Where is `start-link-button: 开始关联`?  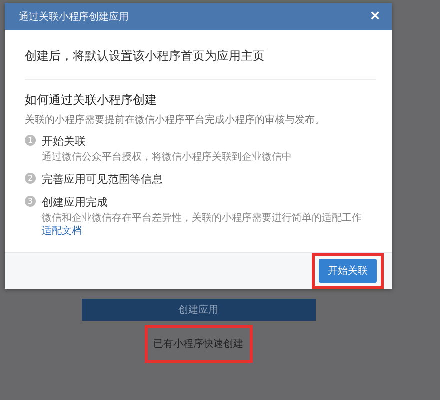 start-link-button: 开始关联 is located at coordinates (348, 271).